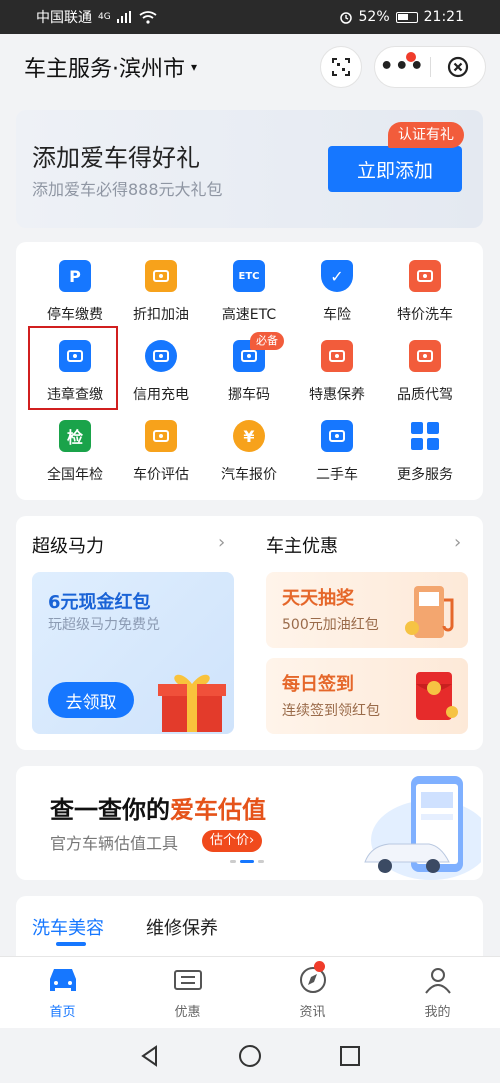 The width and height of the screenshot is (500, 1083). What do you see at coordinates (425, 315) in the screenshot?
I see `service-label: 特价洗车` at bounding box center [425, 315].